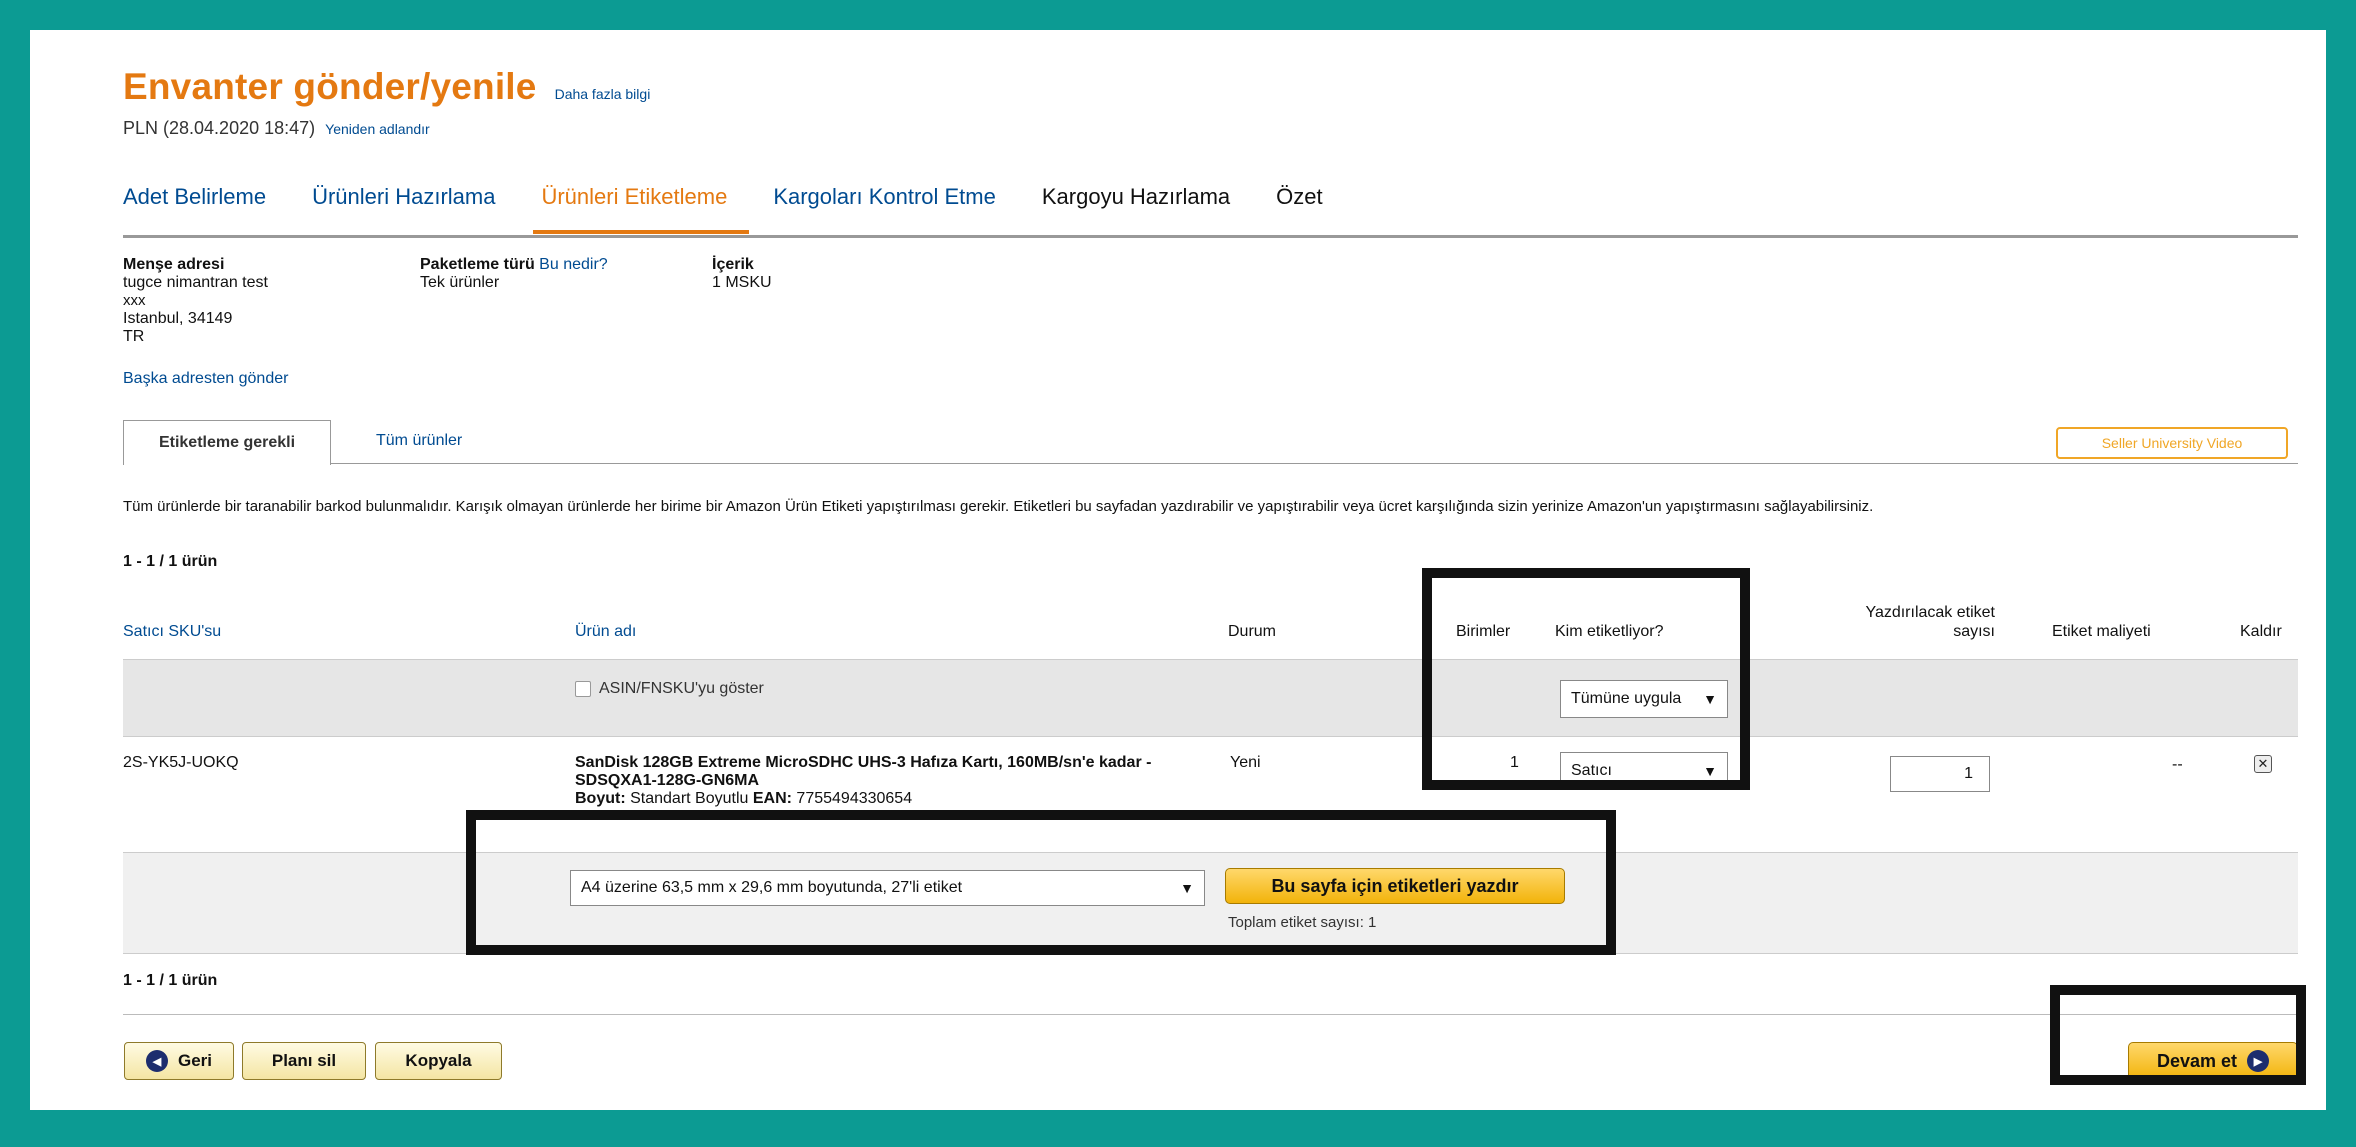 Image resolution: width=2356 pixels, height=1147 pixels. Describe the element at coordinates (603, 94) in the screenshot. I see `more-info-link: Daha fazla bilgi` at that location.